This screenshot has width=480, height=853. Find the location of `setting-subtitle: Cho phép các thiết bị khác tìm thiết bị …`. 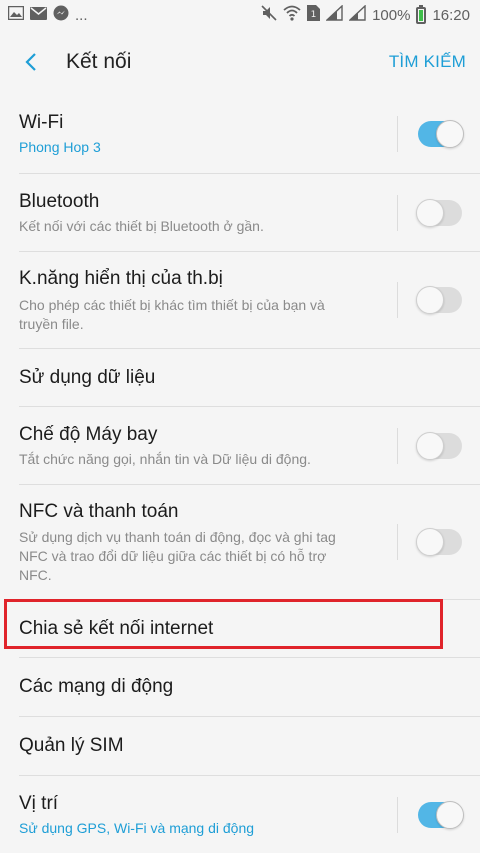

setting-subtitle: Cho phép các thiết bị khác tìm thiết bị … is located at coordinates (208, 315).